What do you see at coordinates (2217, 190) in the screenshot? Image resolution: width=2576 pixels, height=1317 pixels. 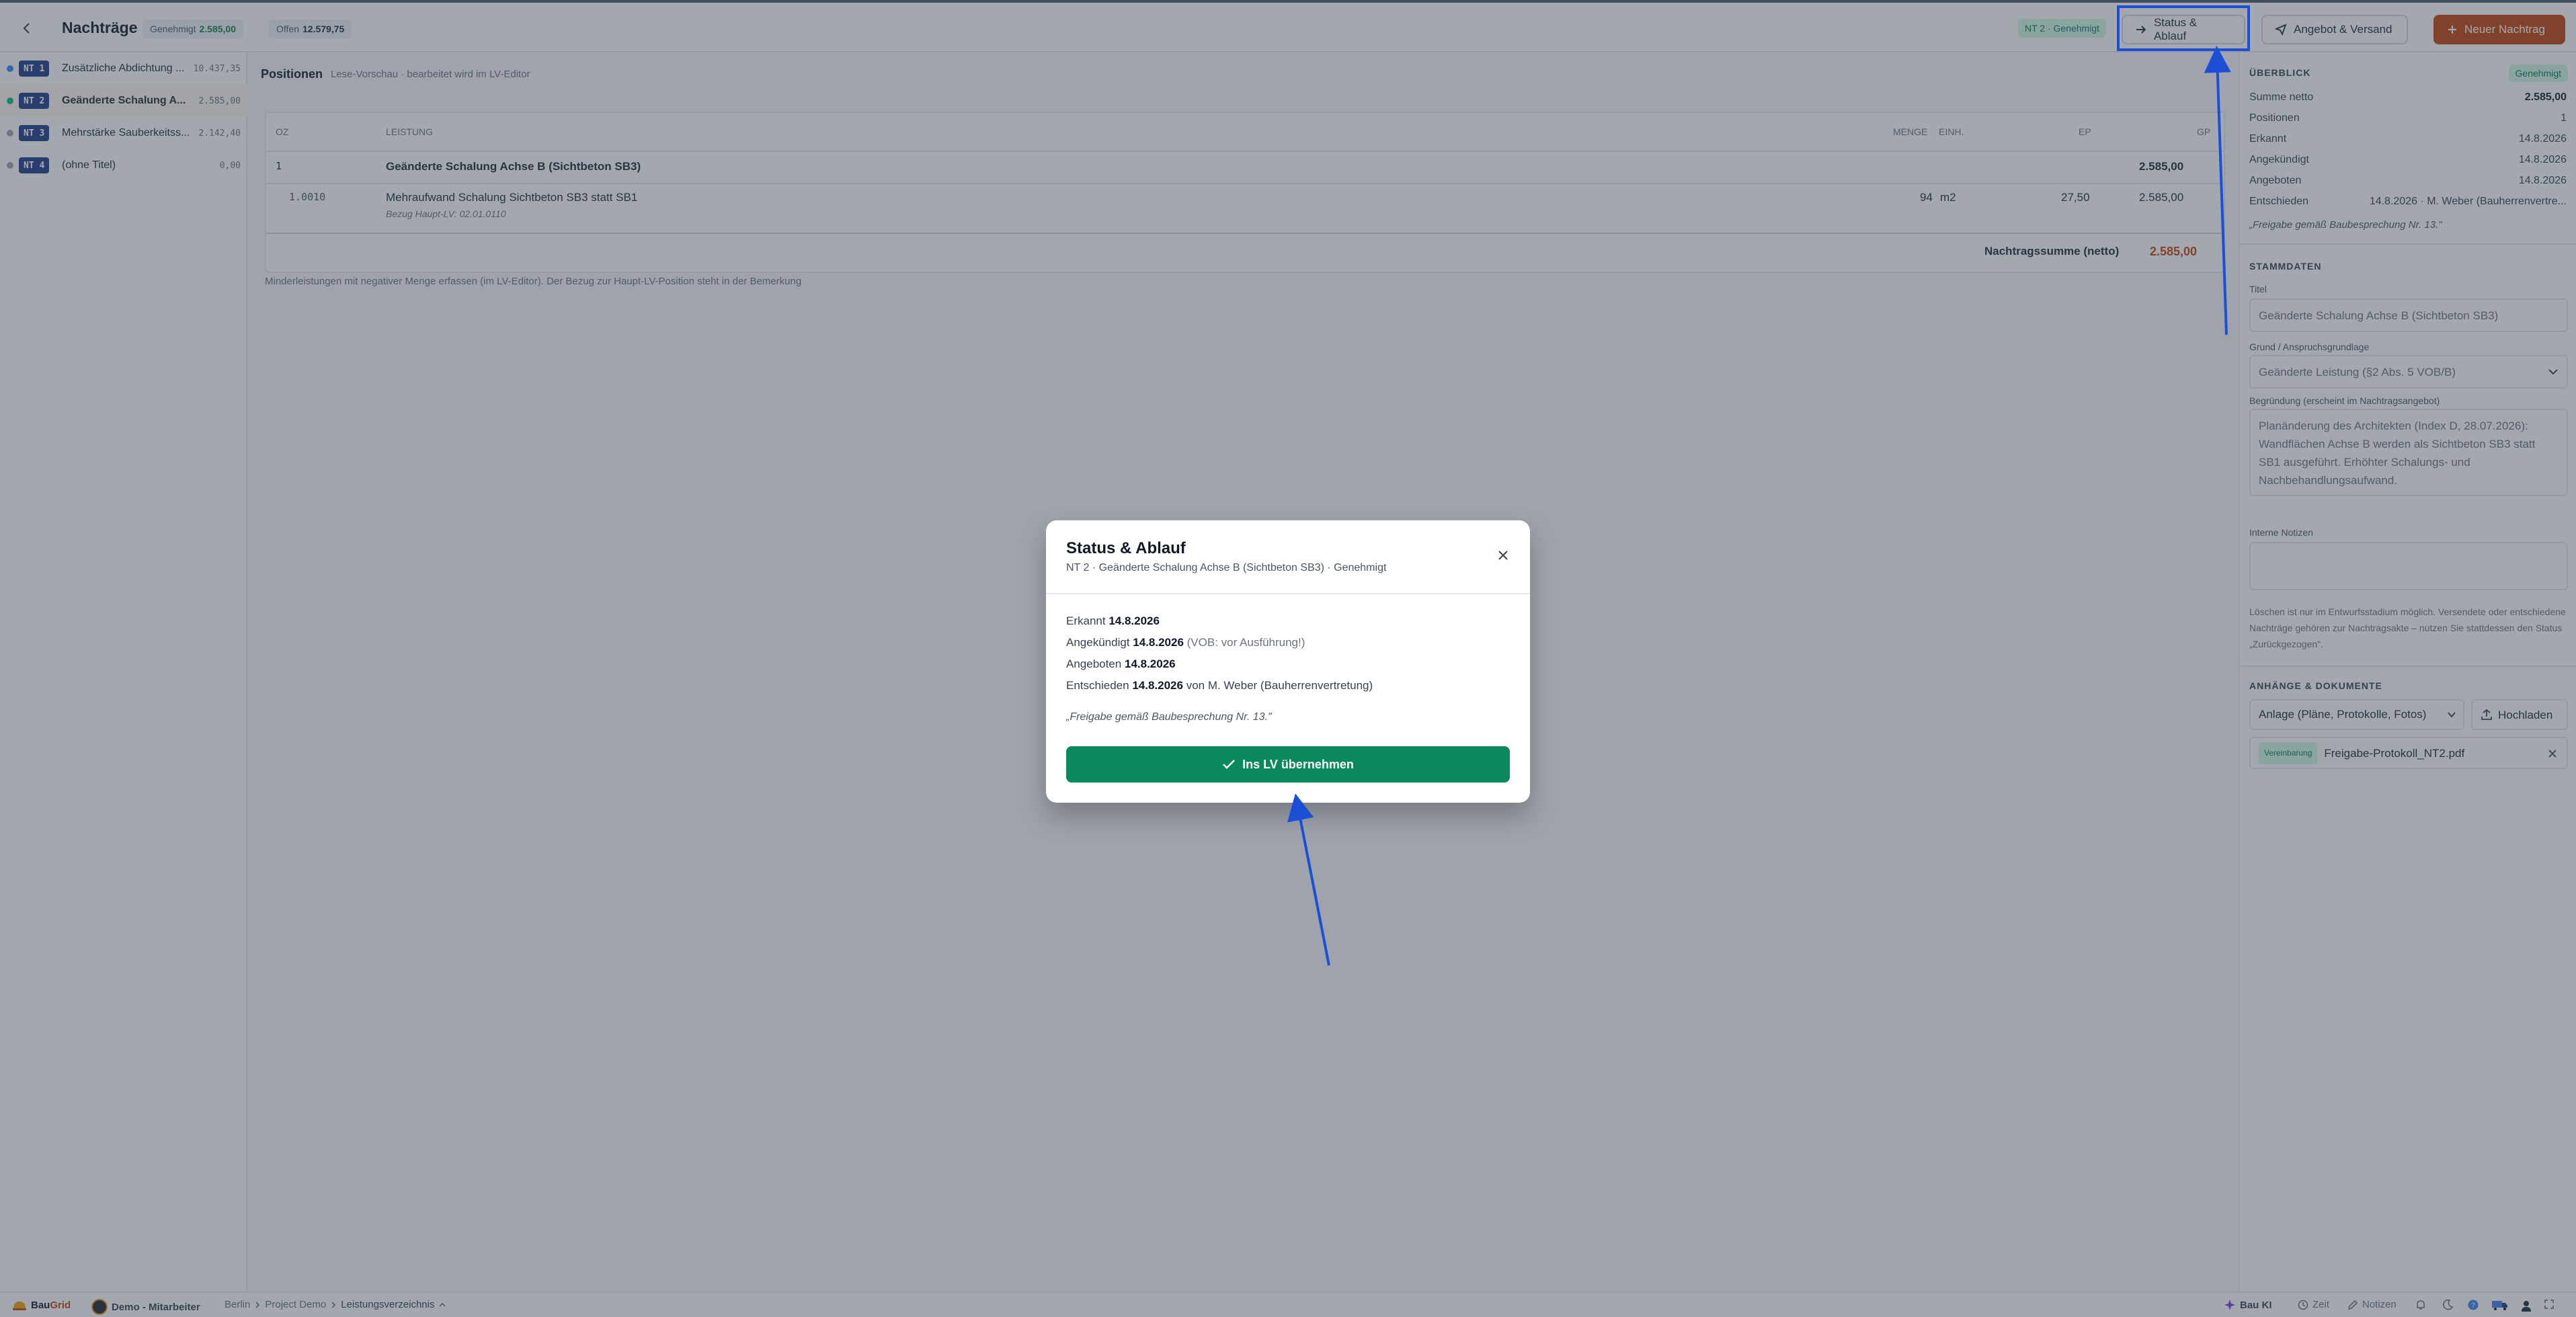 I see `arrow-to-status-button` at bounding box center [2217, 190].